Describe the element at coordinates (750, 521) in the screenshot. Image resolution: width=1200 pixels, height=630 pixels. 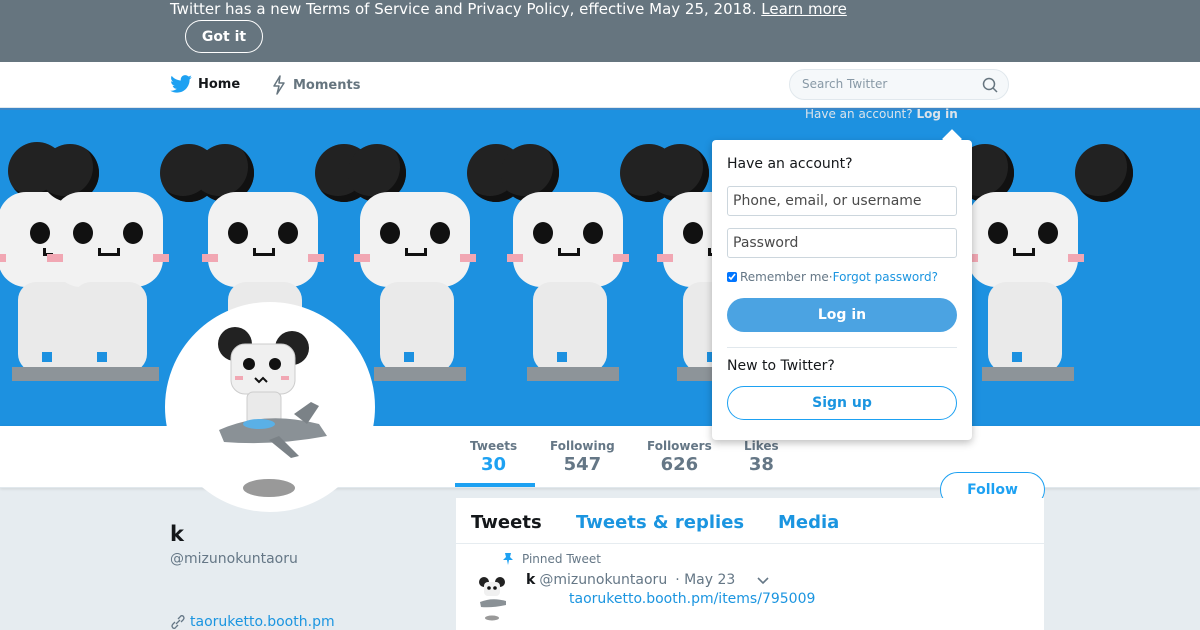
I see `timeline-tabs: Tweets Tweets & replies Media` at that location.